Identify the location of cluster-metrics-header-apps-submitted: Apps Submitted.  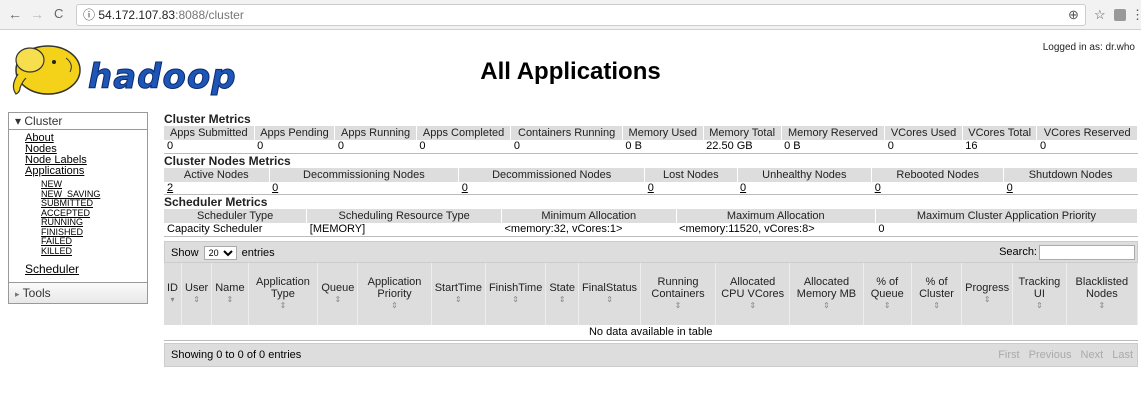
(209, 133).